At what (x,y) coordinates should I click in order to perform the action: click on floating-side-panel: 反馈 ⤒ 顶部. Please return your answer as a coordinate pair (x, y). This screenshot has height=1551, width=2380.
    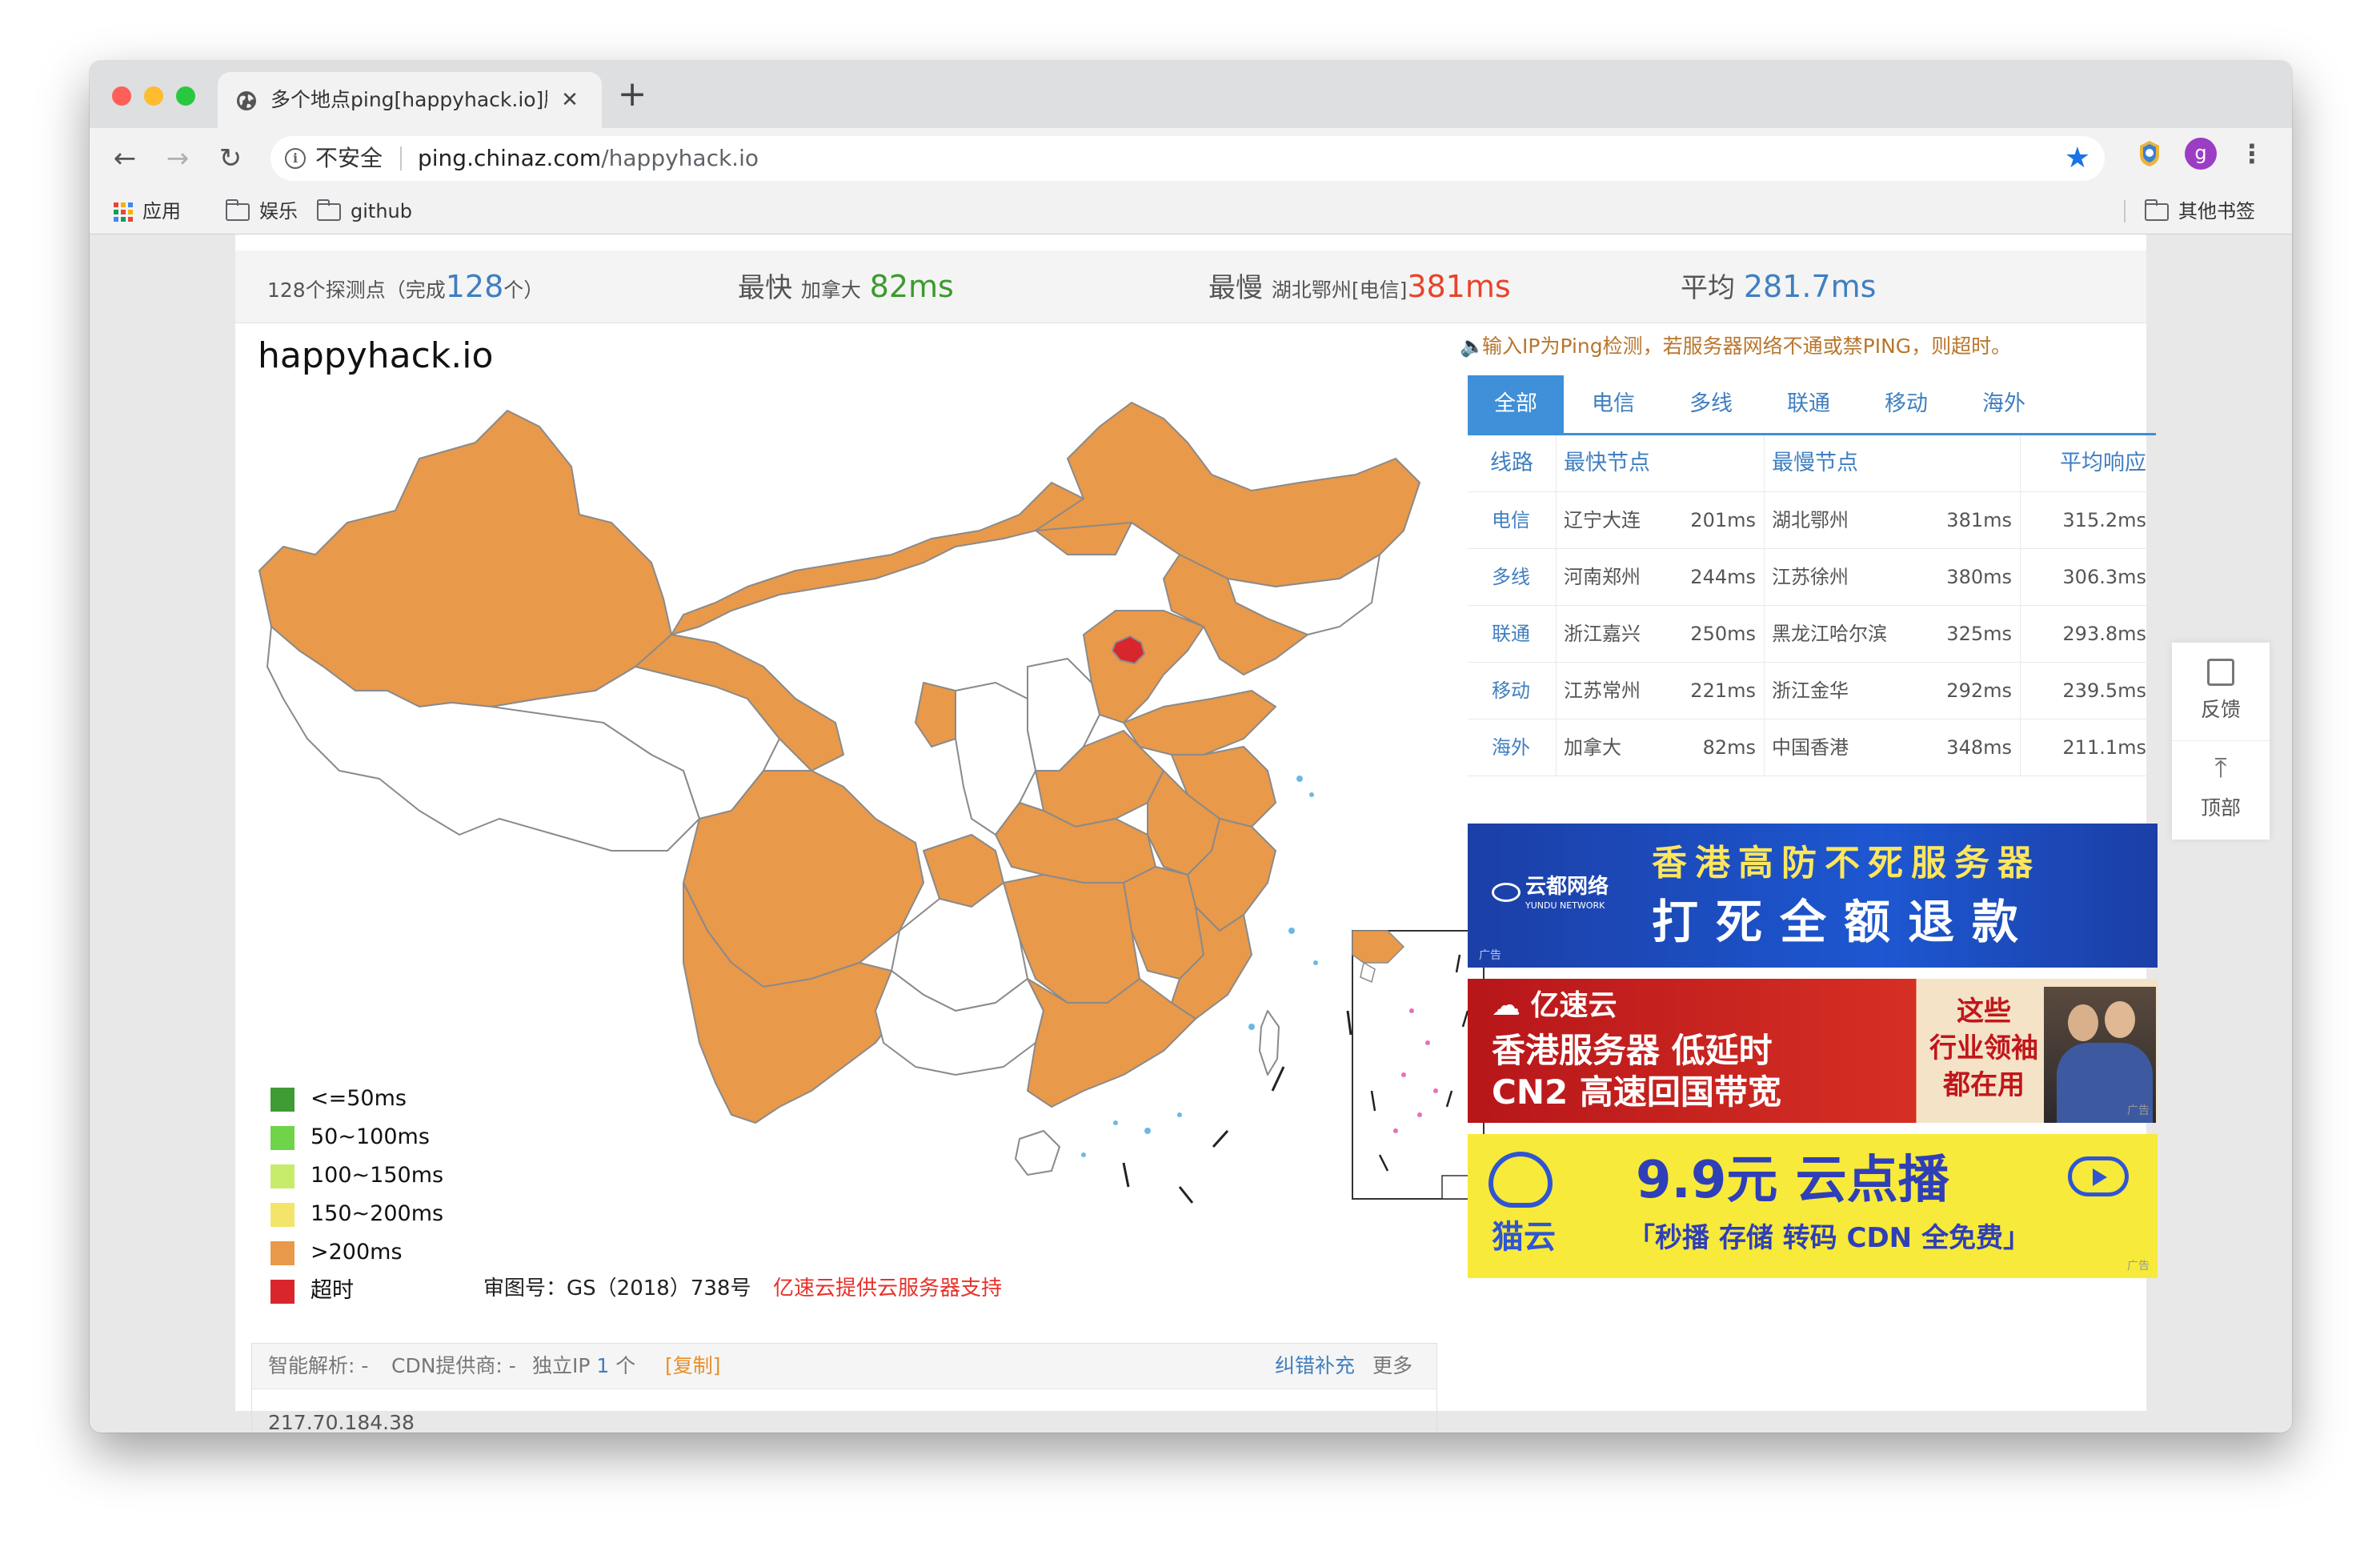
    Looking at the image, I should click on (2221, 741).